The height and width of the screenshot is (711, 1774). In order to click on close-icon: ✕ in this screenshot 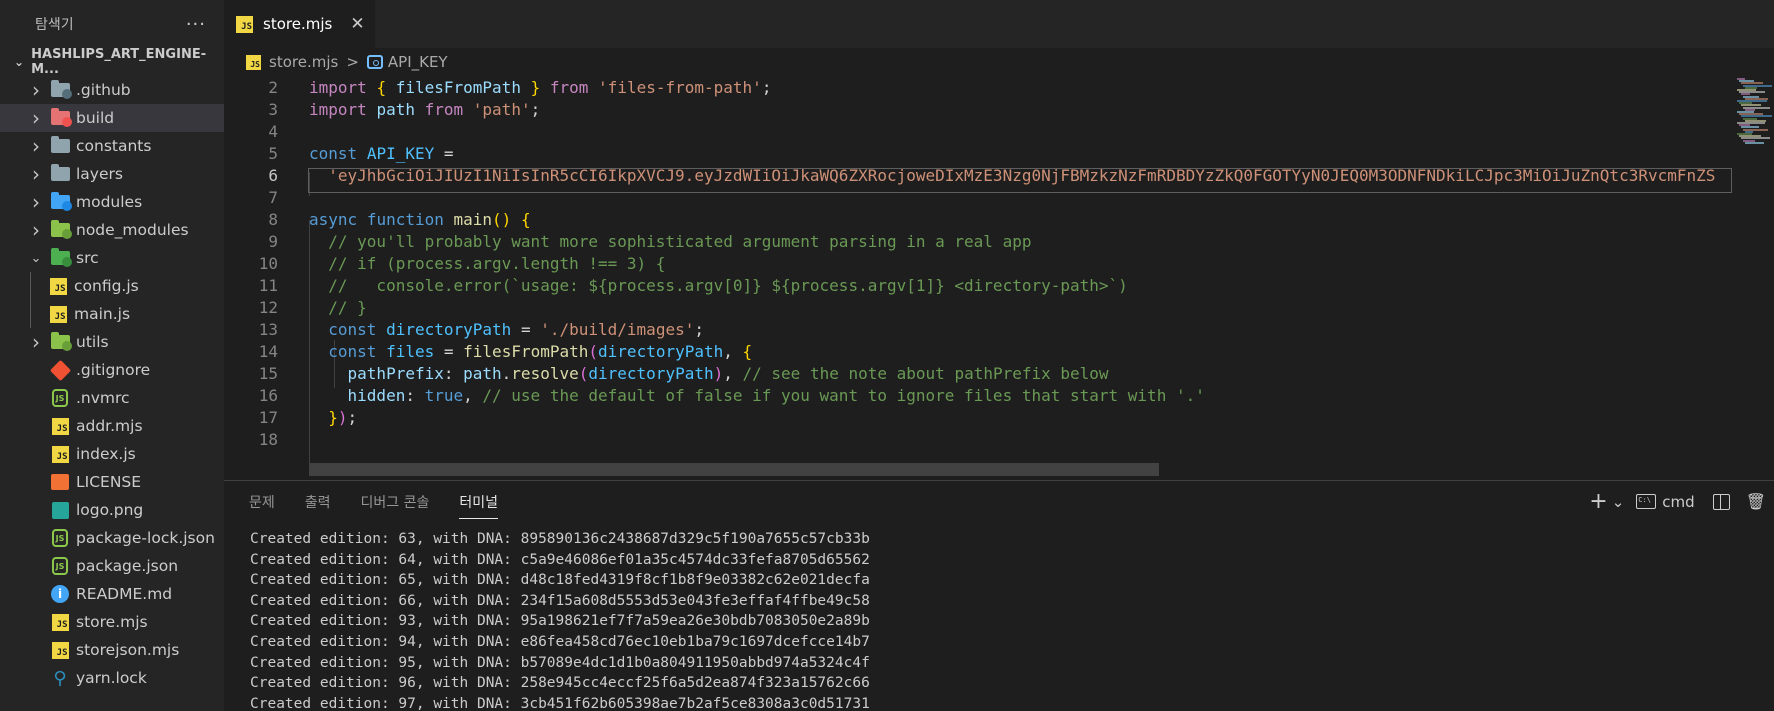, I will do `click(357, 24)`.